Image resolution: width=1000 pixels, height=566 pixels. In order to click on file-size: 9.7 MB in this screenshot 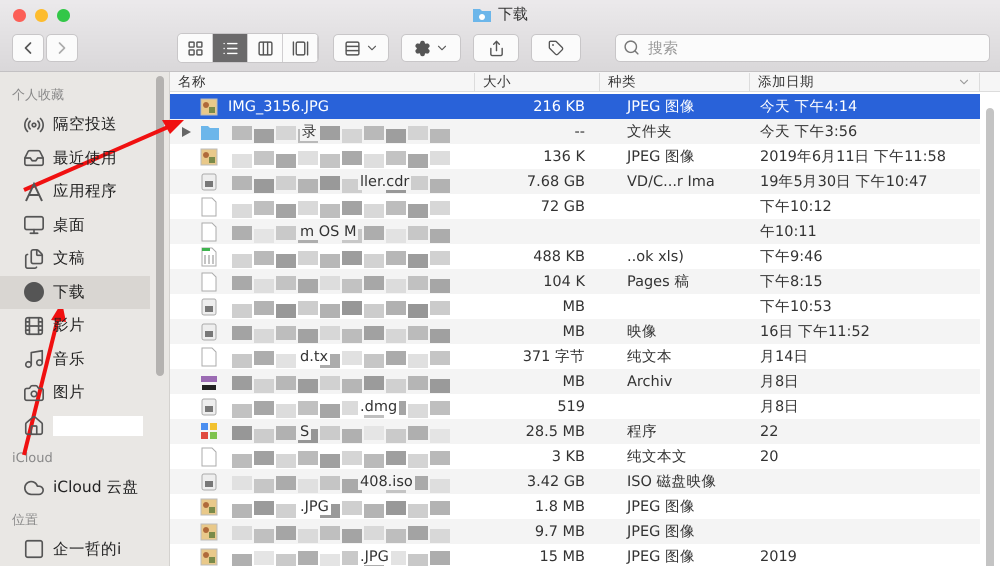, I will do `click(559, 532)`.